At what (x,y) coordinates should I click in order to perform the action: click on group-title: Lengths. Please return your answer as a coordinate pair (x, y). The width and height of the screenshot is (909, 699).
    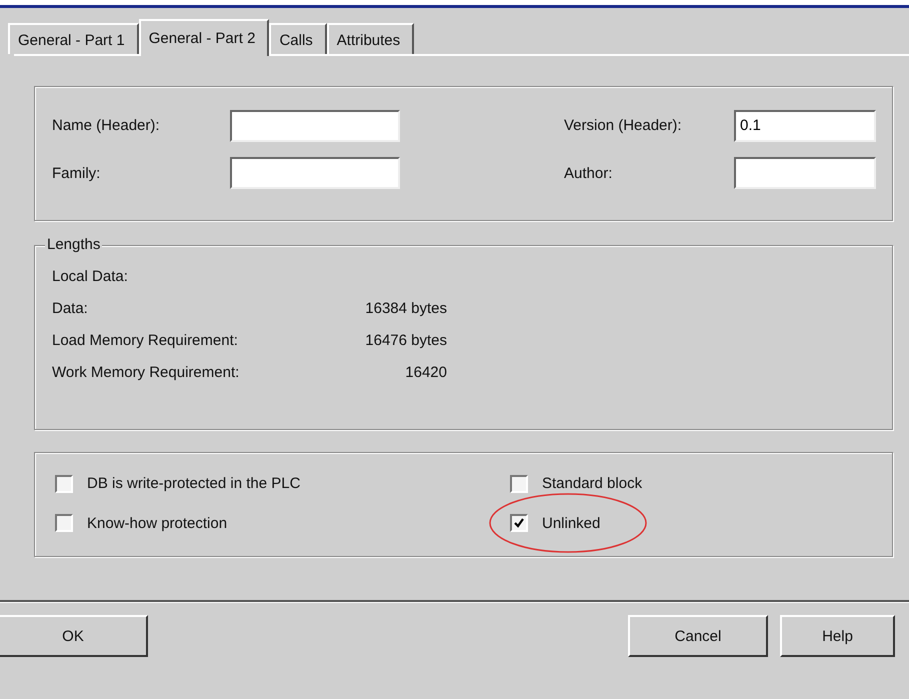
    Looking at the image, I should click on (73, 244).